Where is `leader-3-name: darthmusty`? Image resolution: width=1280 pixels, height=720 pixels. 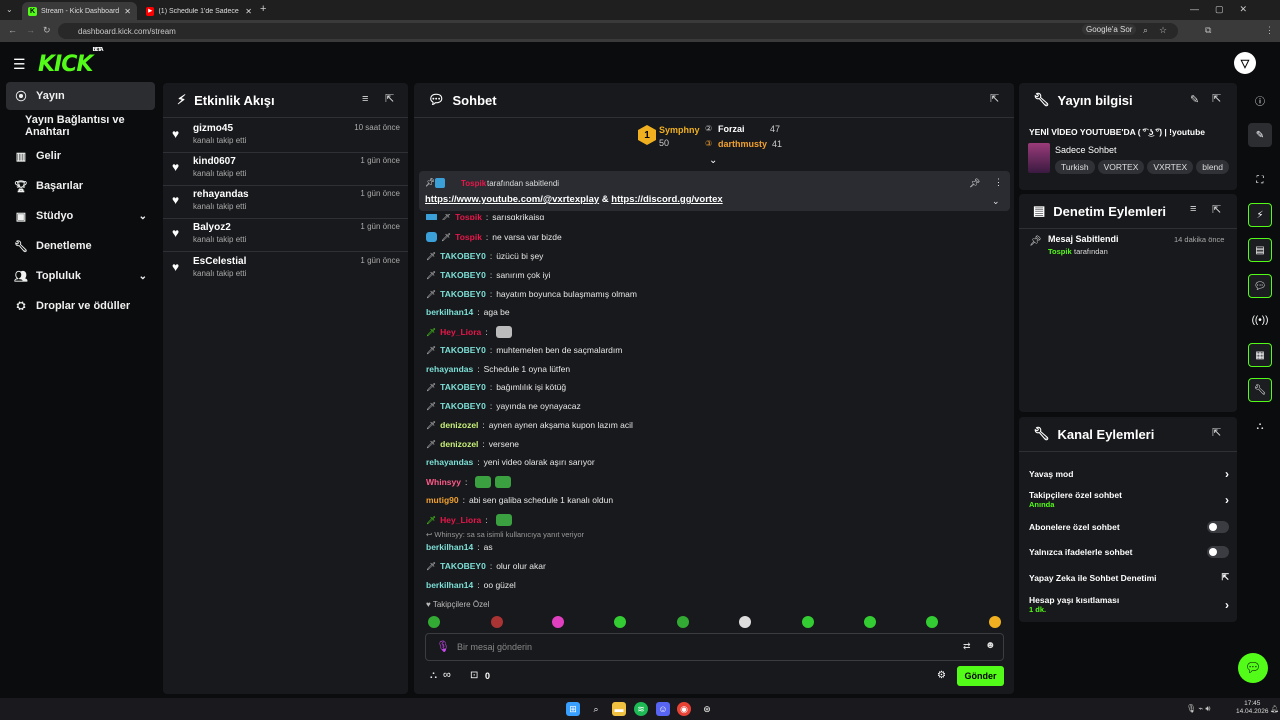
leader-3-name: darthmusty is located at coordinates (742, 144).